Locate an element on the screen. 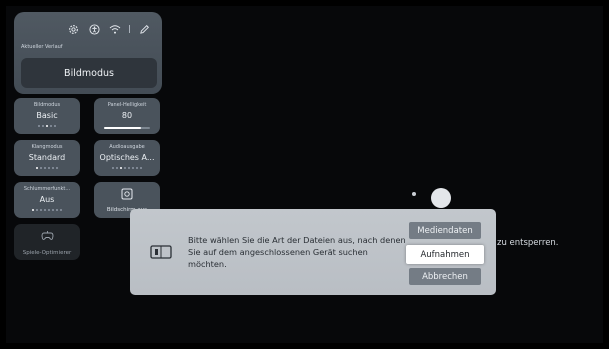  brightness-level-fill is located at coordinates (122, 128).